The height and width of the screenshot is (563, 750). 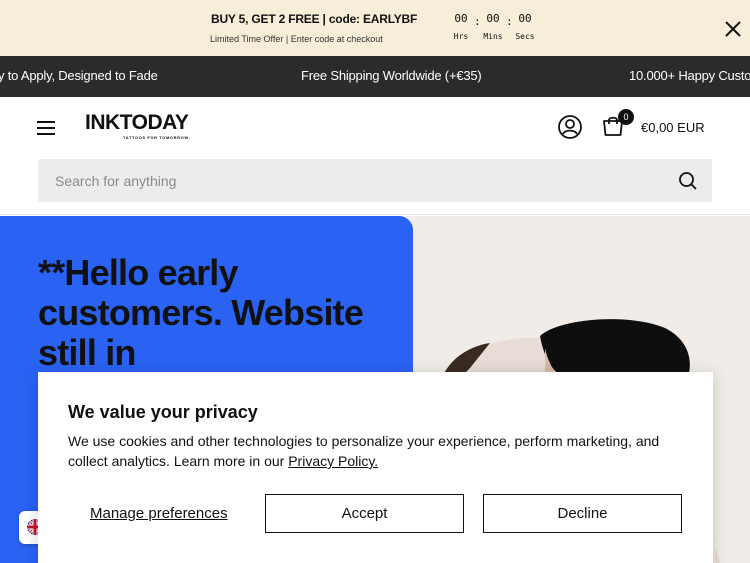 I want to click on timer-seconds-value: 00, so click(x=525, y=18).